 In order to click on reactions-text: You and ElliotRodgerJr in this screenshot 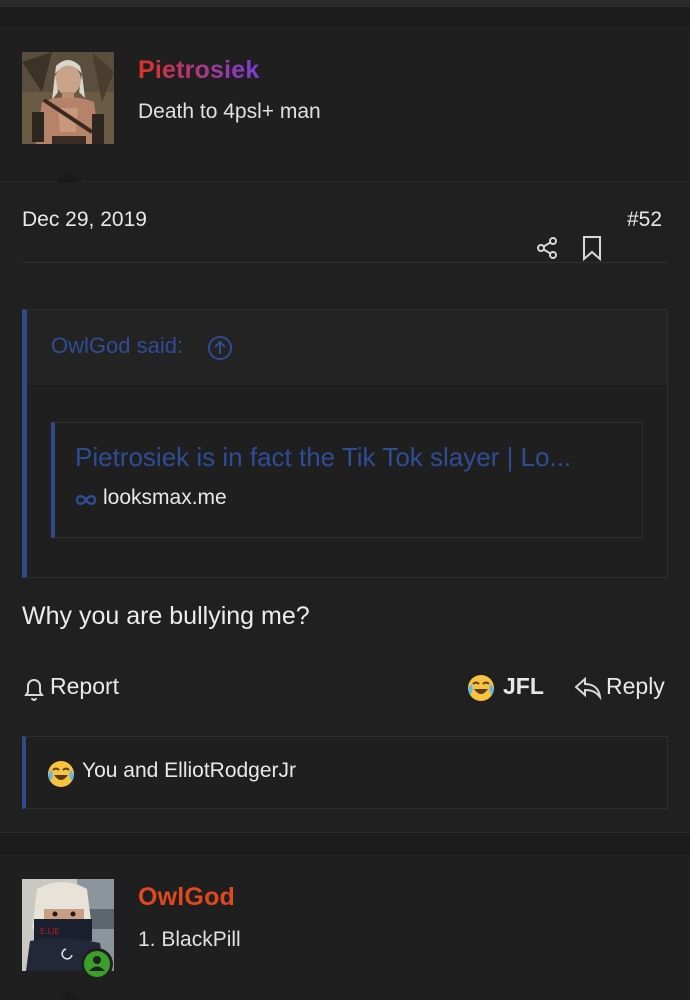, I will do `click(189, 771)`.